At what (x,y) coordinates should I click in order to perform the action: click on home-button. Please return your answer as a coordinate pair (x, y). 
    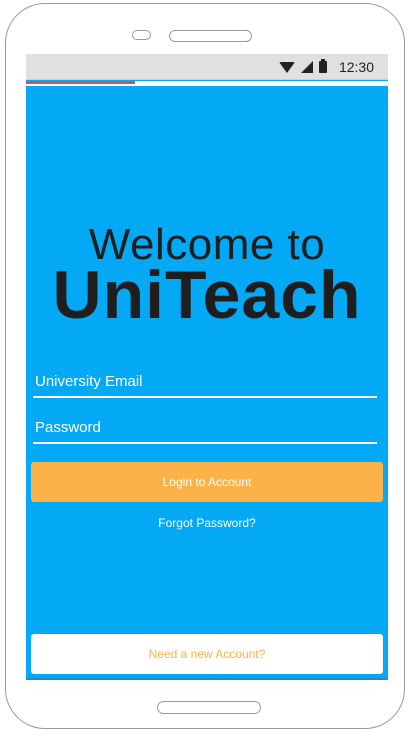
    Looking at the image, I should click on (209, 707).